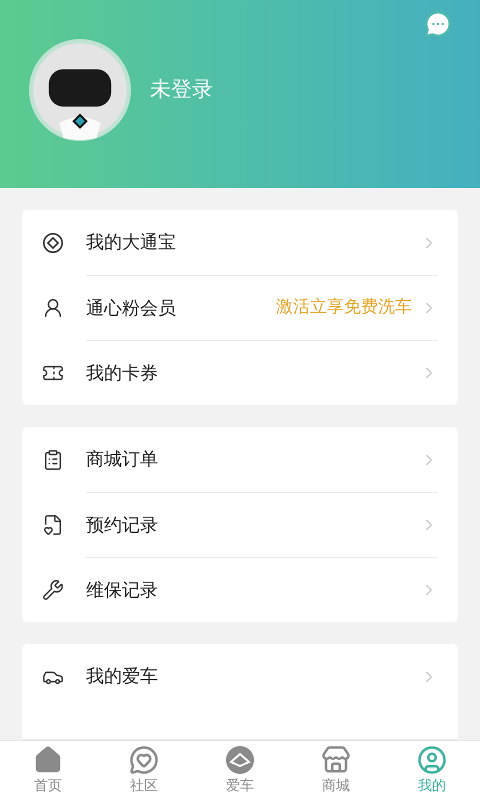  Describe the element at coordinates (240, 759) in the screenshot. I see `car-emblem-icon` at that location.